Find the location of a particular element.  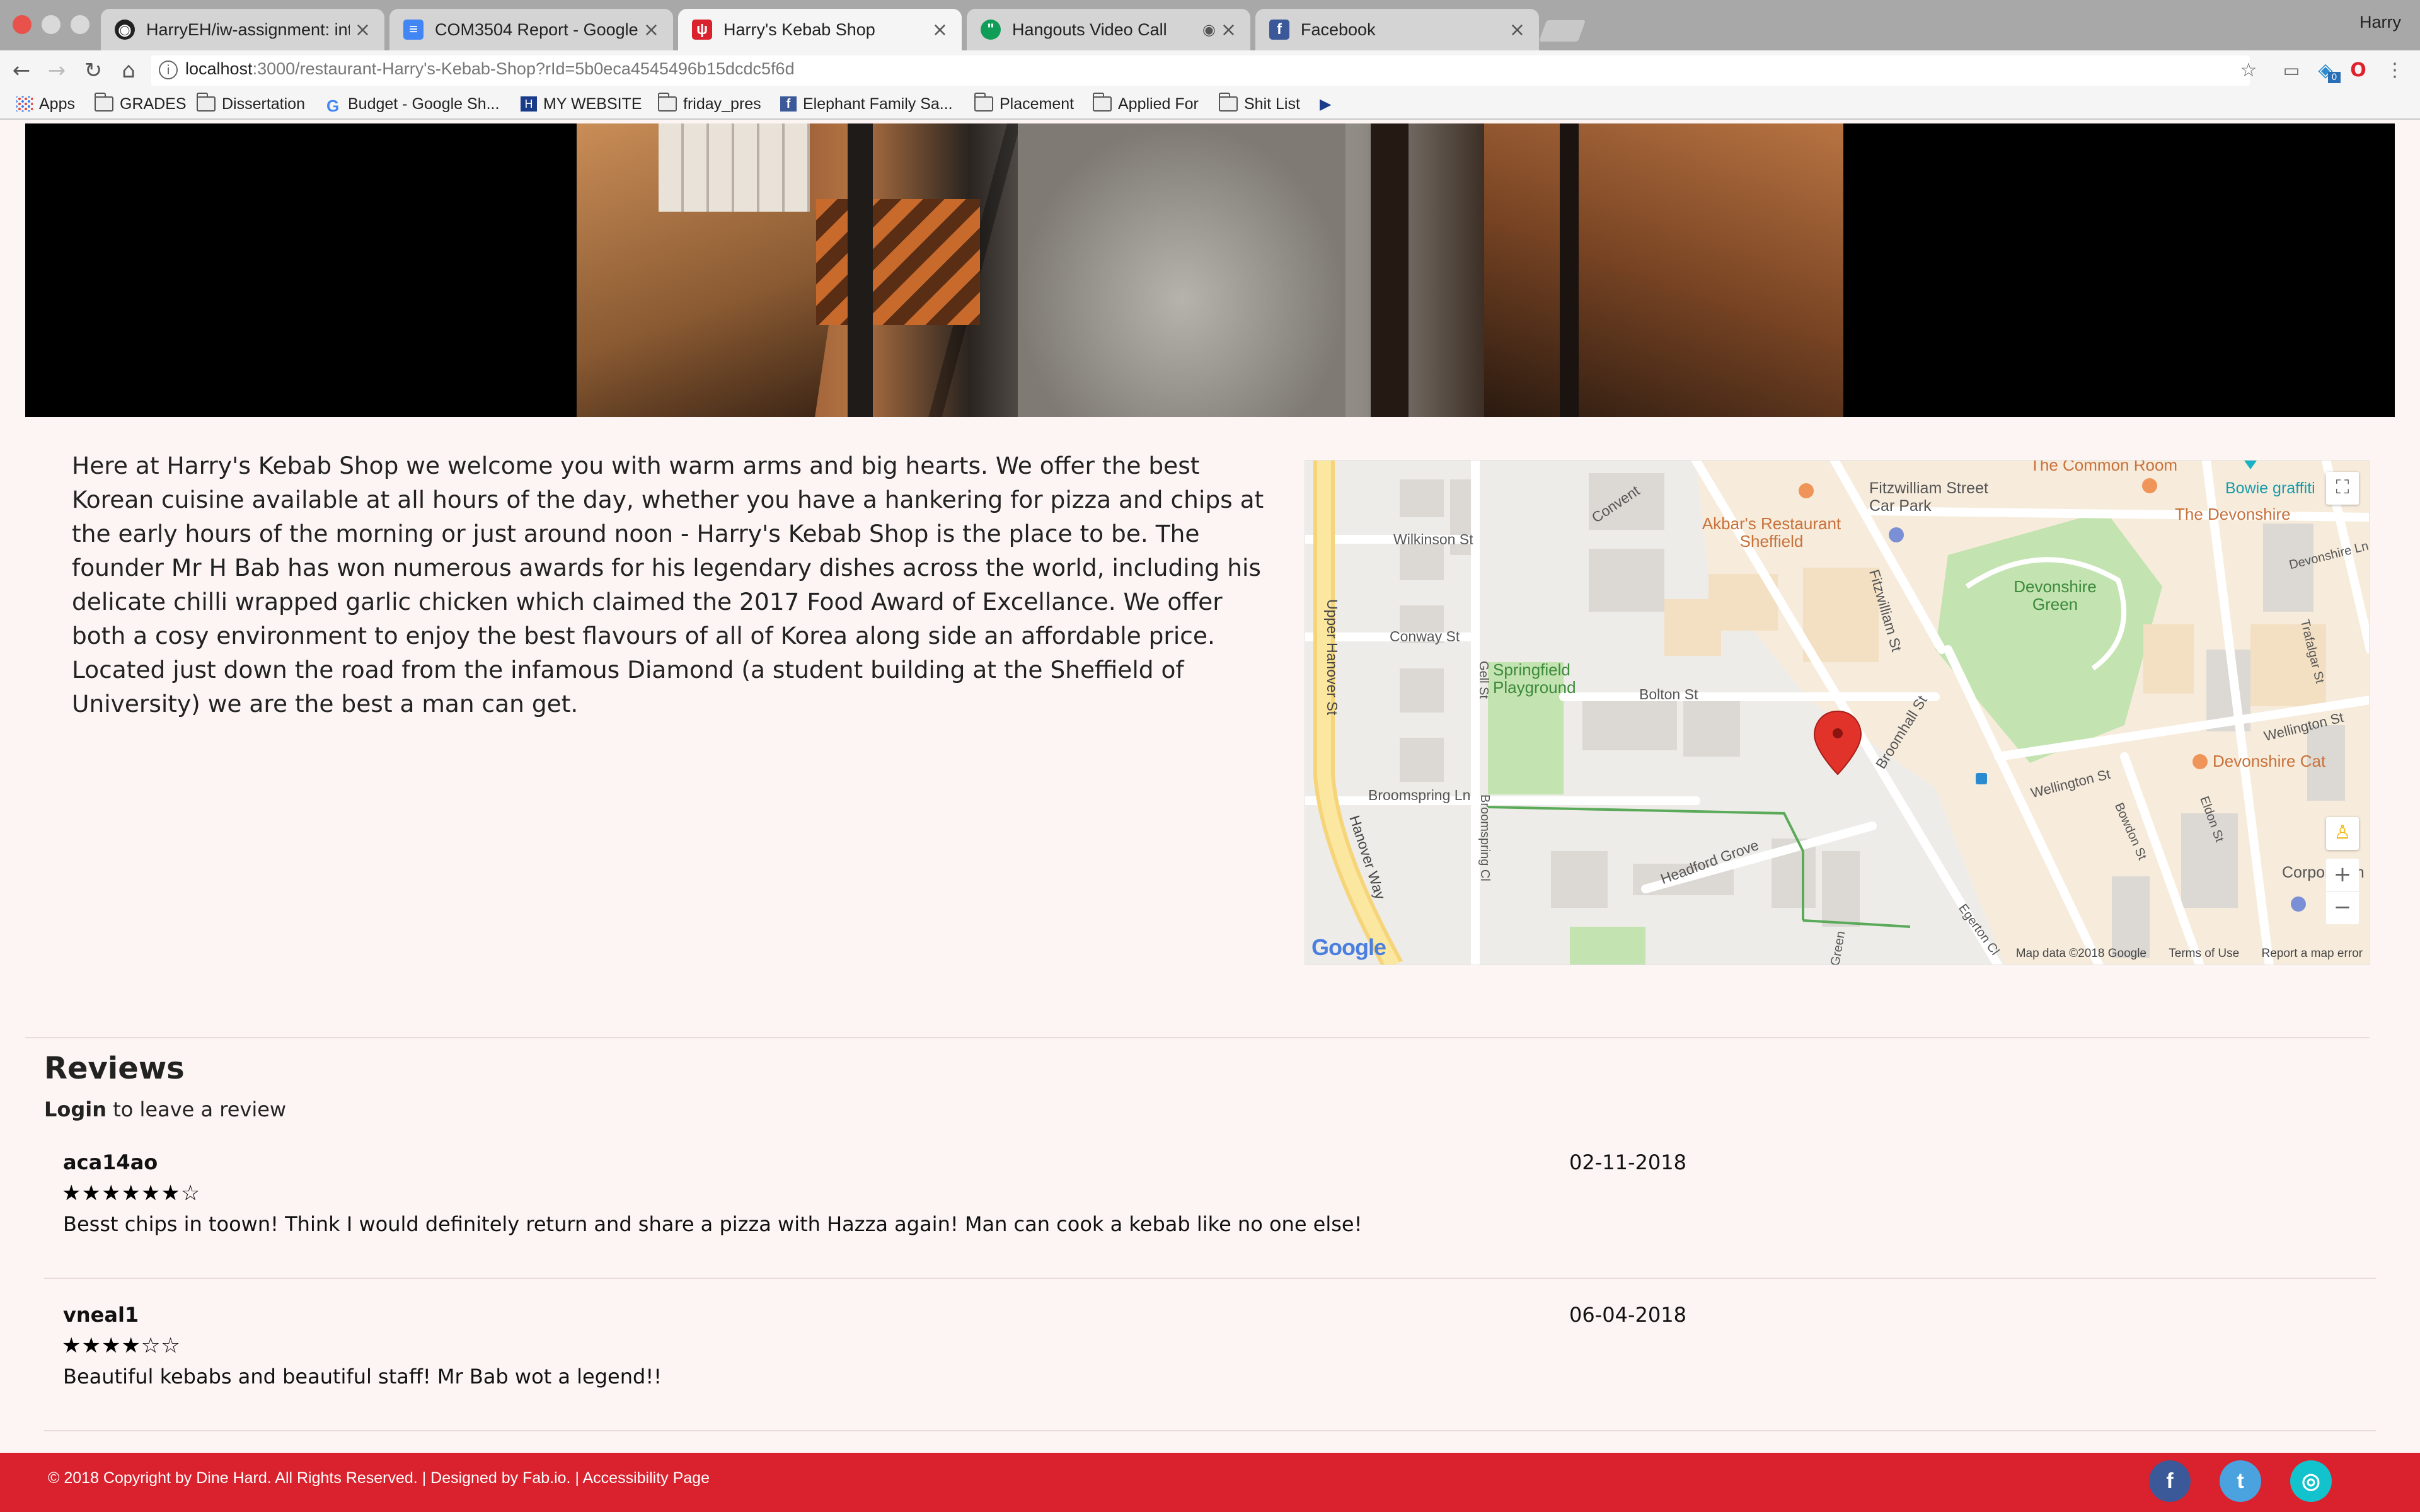

instagram-icon: ◎ is located at coordinates (2311, 1481).